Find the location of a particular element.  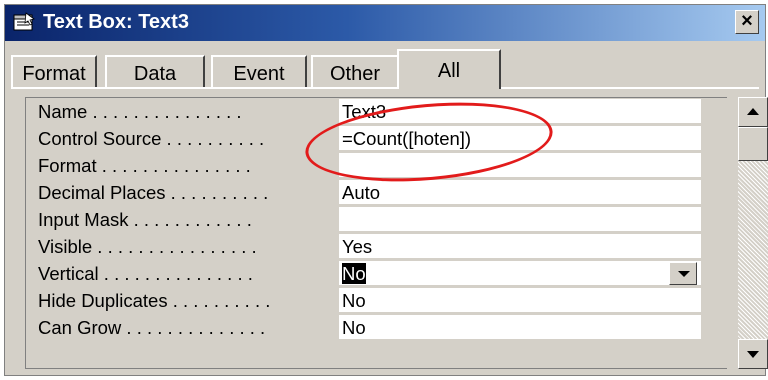

scroll-thumb is located at coordinates (753, 144).